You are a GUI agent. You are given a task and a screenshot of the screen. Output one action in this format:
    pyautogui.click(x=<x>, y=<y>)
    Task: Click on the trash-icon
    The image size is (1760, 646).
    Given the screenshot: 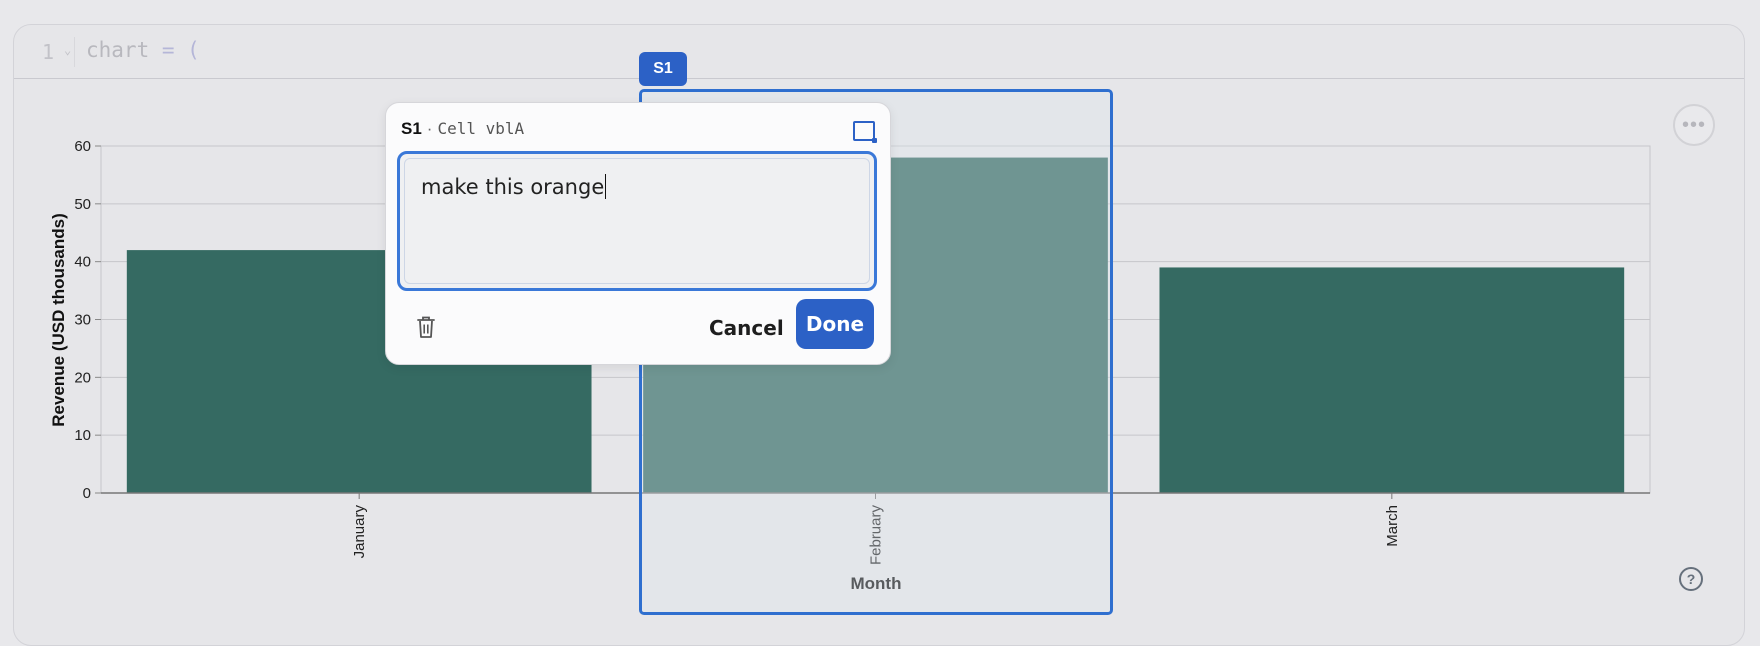 What is the action you would take?
    pyautogui.click(x=426, y=327)
    